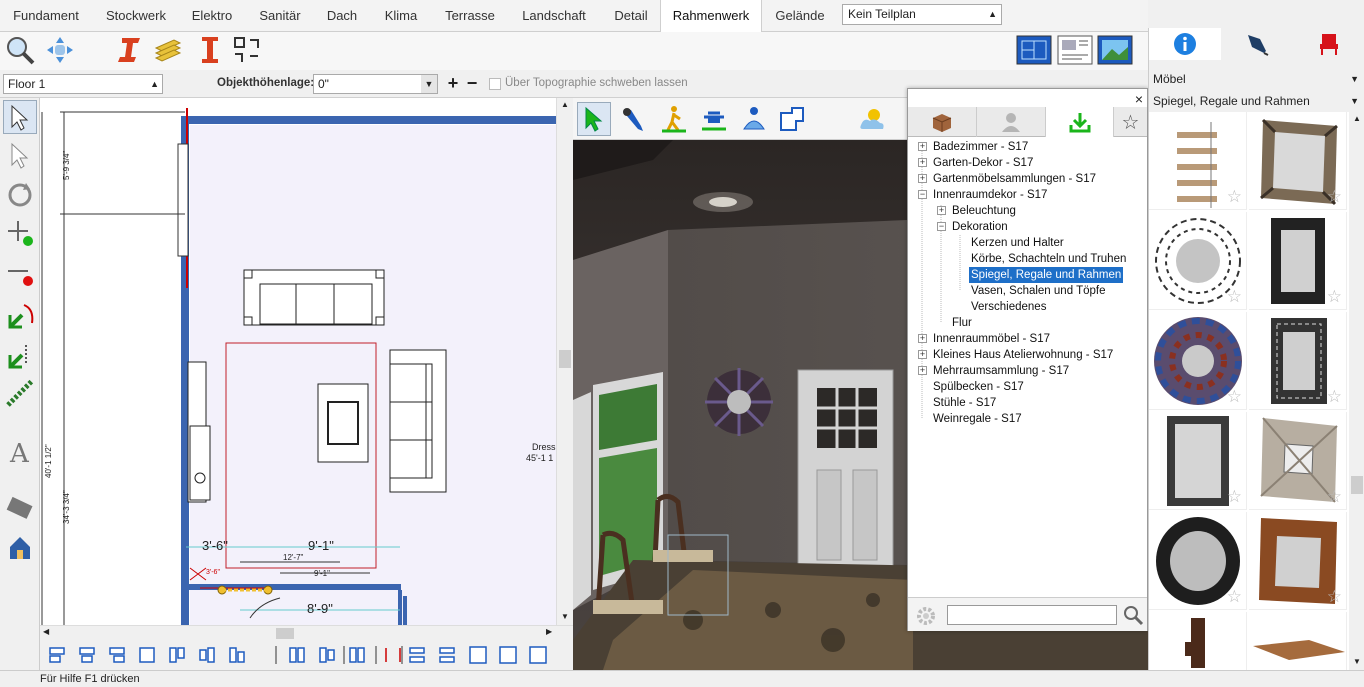 This screenshot has width=1364, height=687. I want to click on join-line-icon, so click(20, 355).